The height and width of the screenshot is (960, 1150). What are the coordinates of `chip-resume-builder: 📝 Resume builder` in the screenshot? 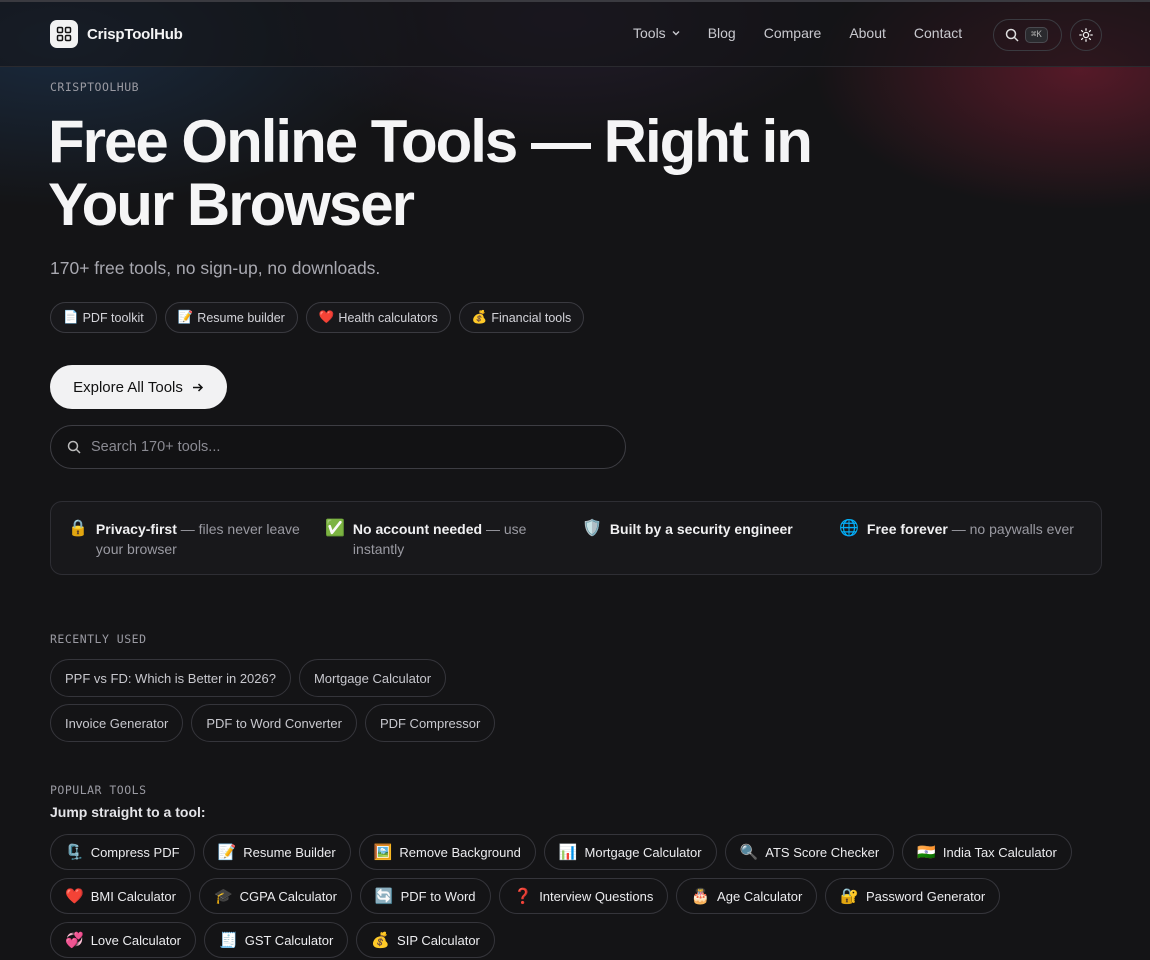 It's located at (231, 317).